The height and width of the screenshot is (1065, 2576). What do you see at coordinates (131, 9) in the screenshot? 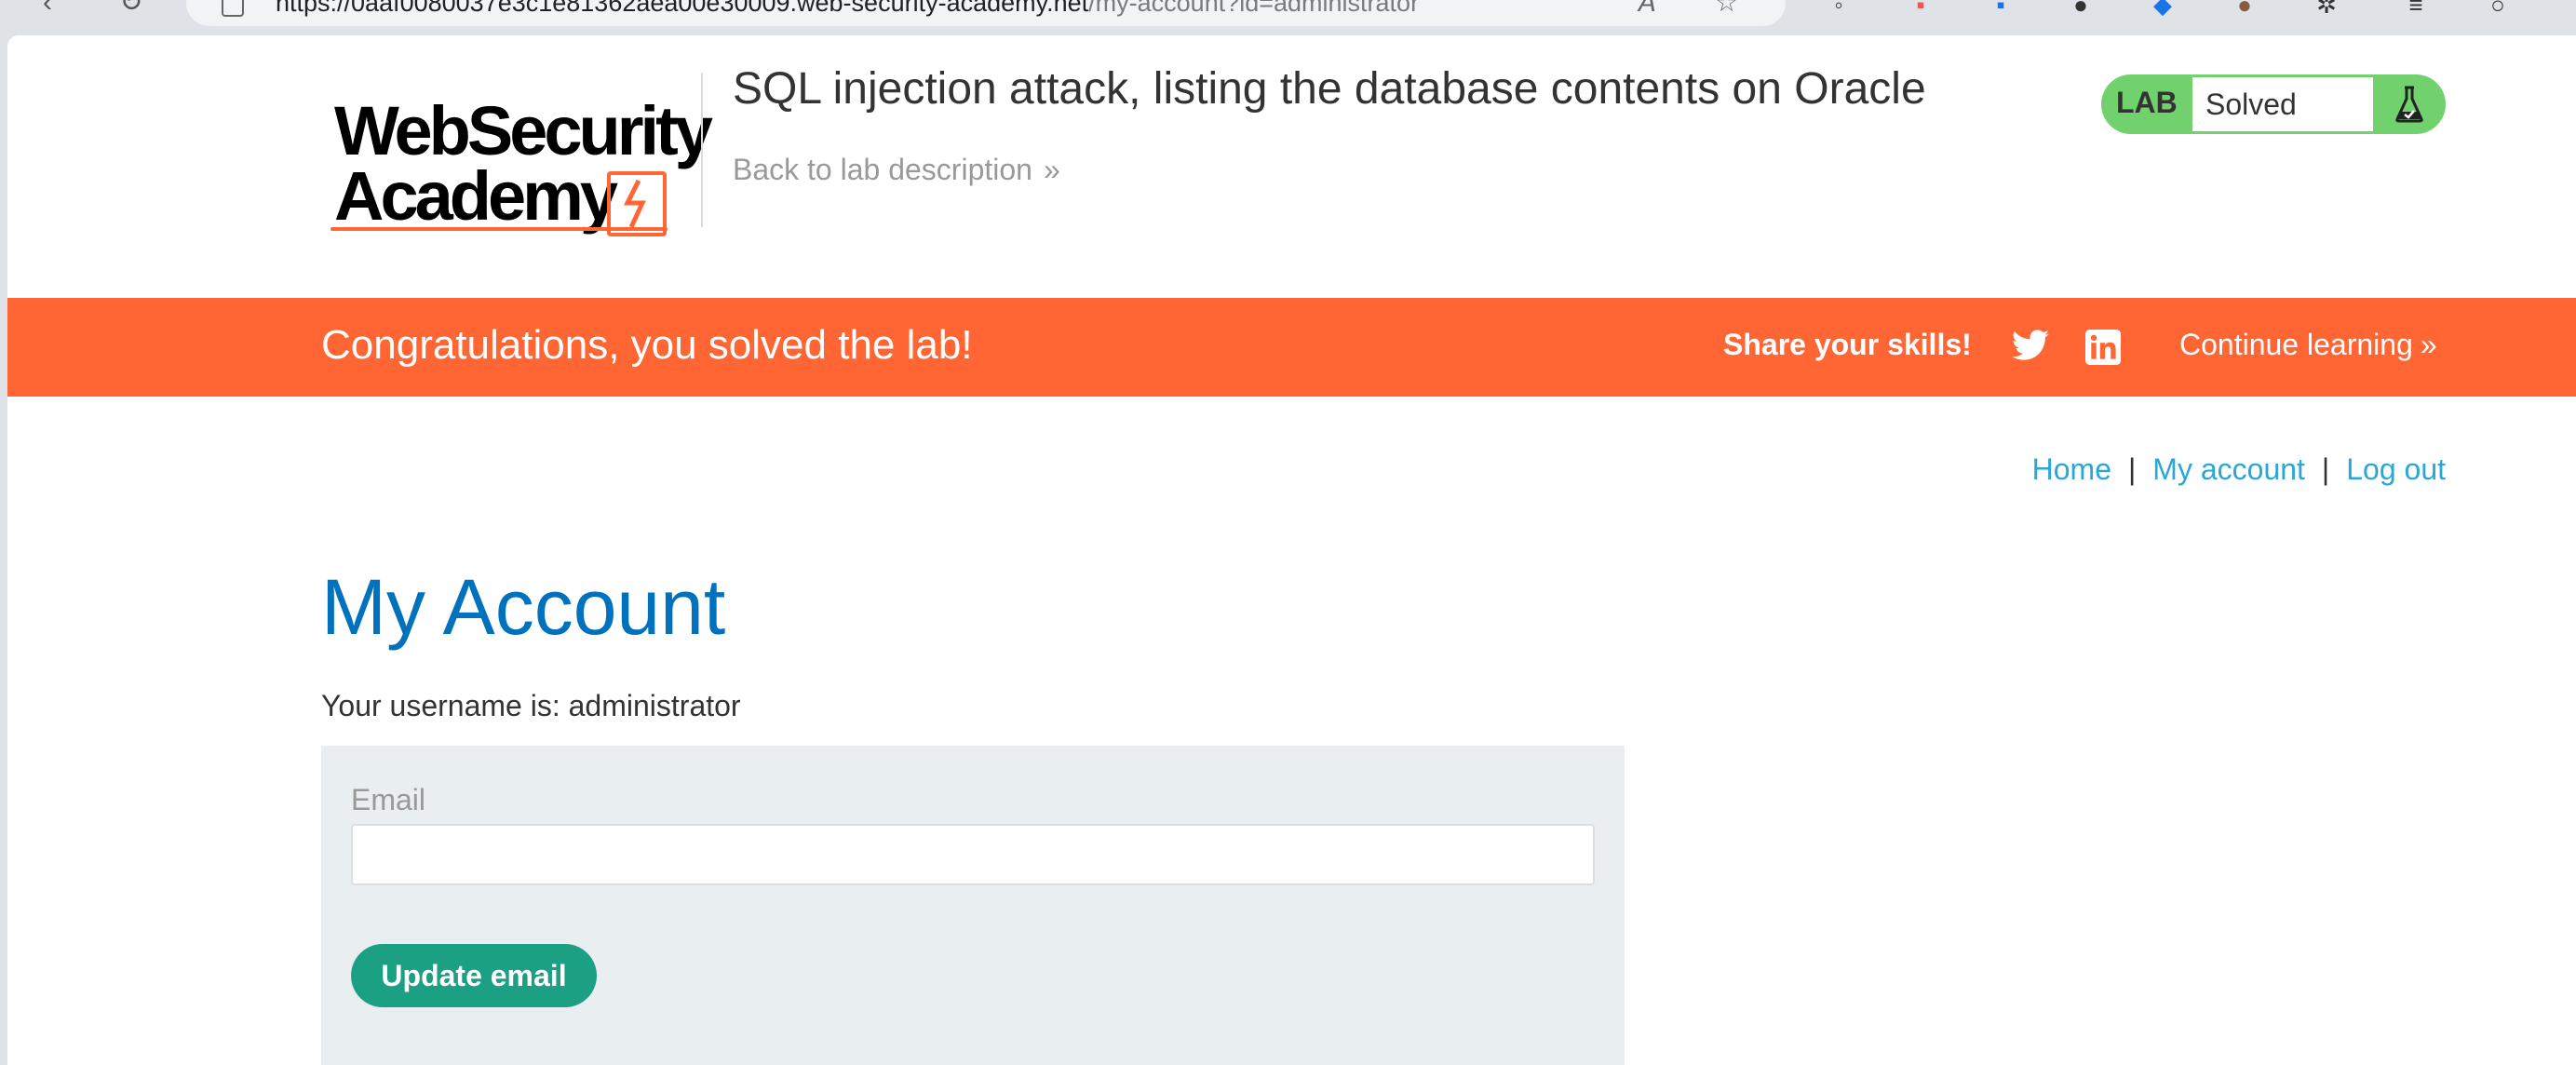
I see `reload-icon: ↻` at bounding box center [131, 9].